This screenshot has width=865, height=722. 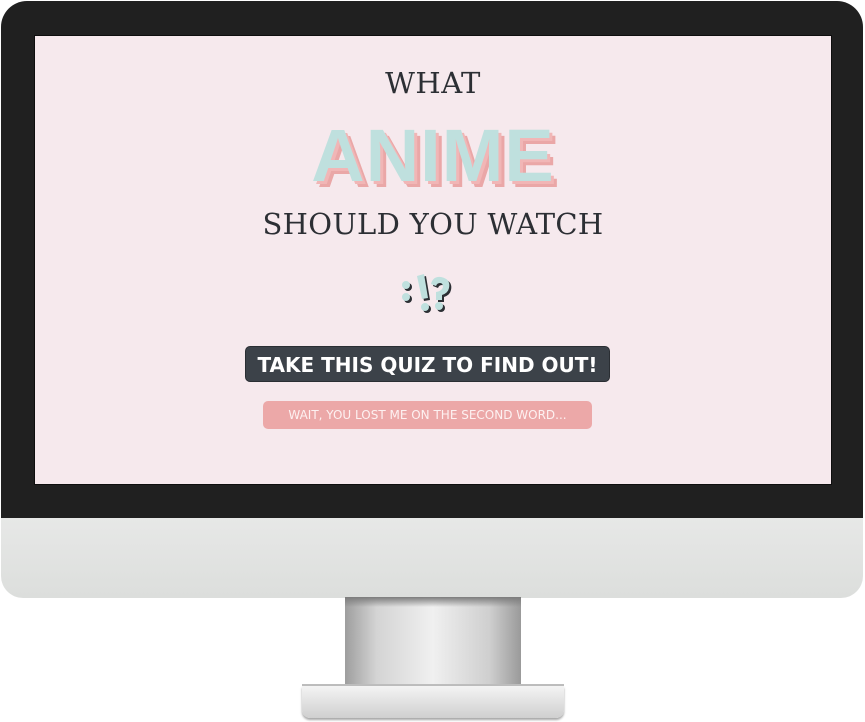 I want to click on title-what: WHAT, so click(x=433, y=83).